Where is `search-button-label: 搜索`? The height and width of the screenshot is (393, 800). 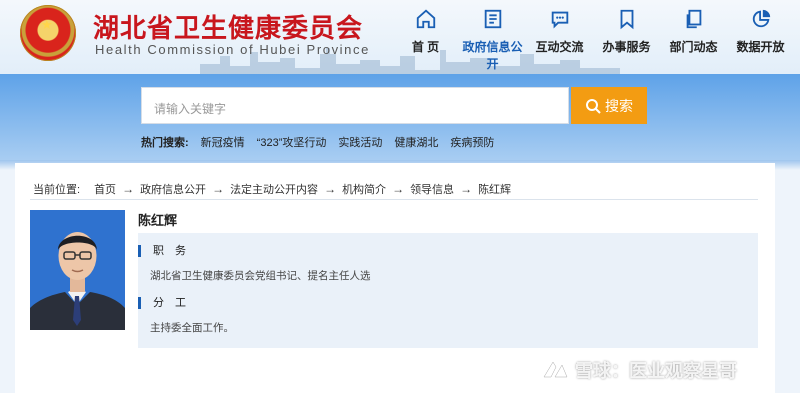
search-button-label: 搜索 is located at coordinates (619, 105).